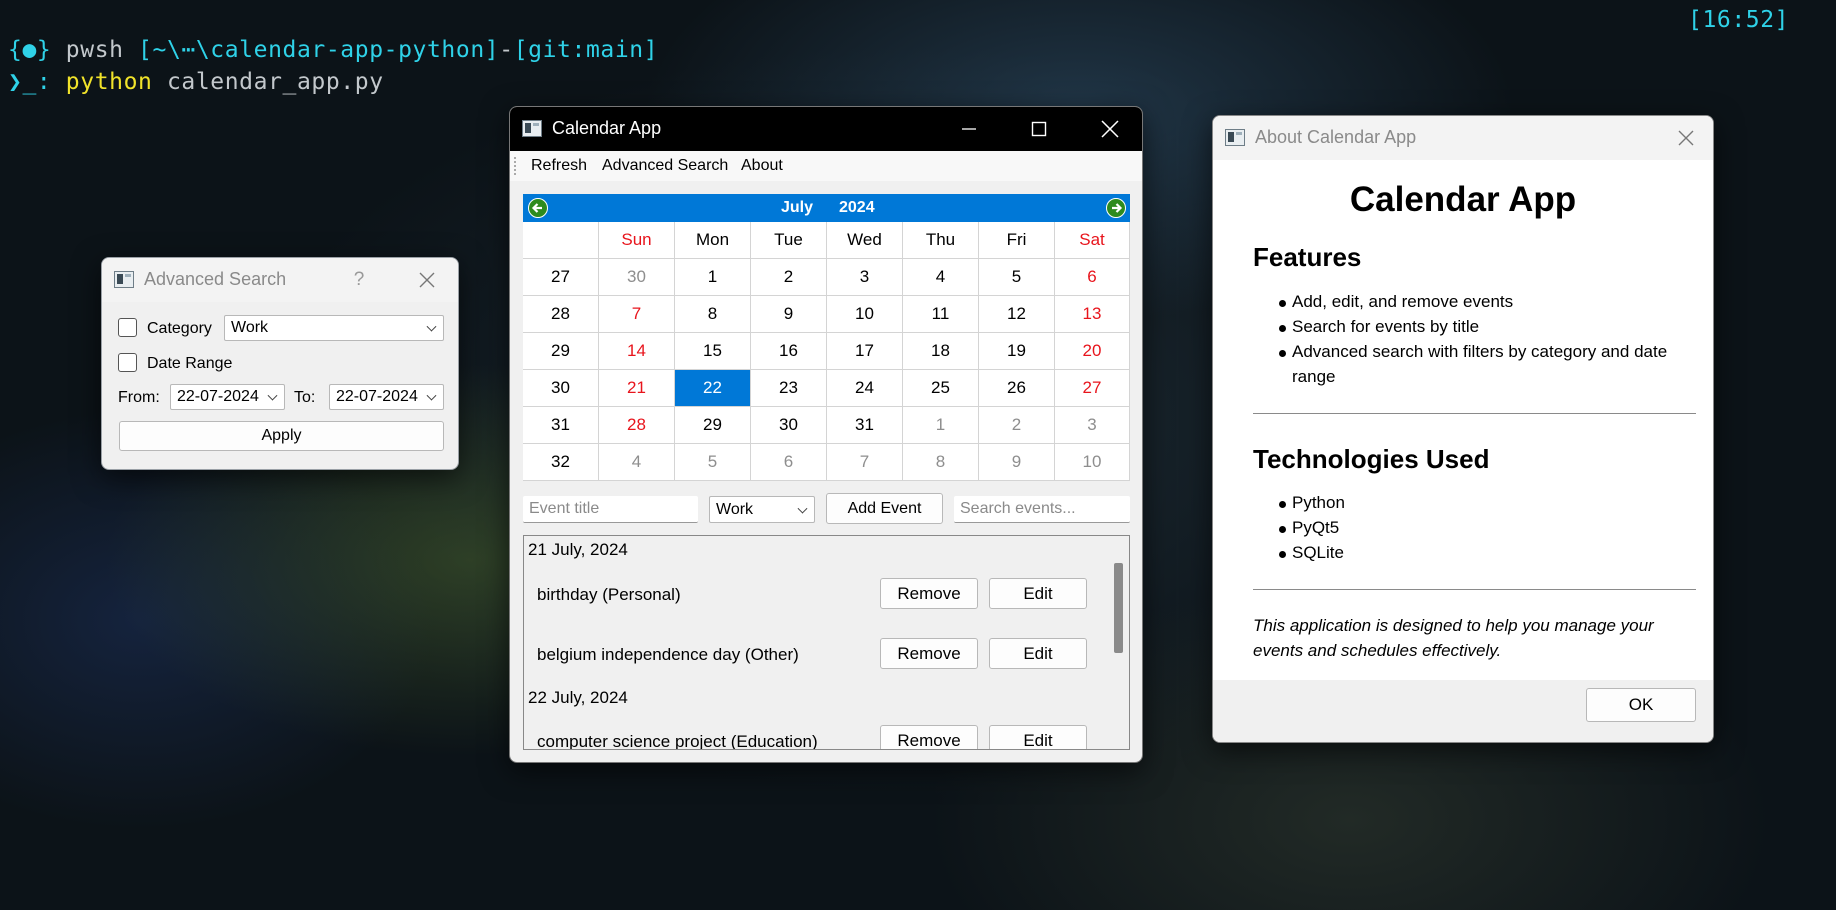 This screenshot has width=1836, height=910. What do you see at coordinates (941, 388) in the screenshot?
I see `calendar-day-cell: 25` at bounding box center [941, 388].